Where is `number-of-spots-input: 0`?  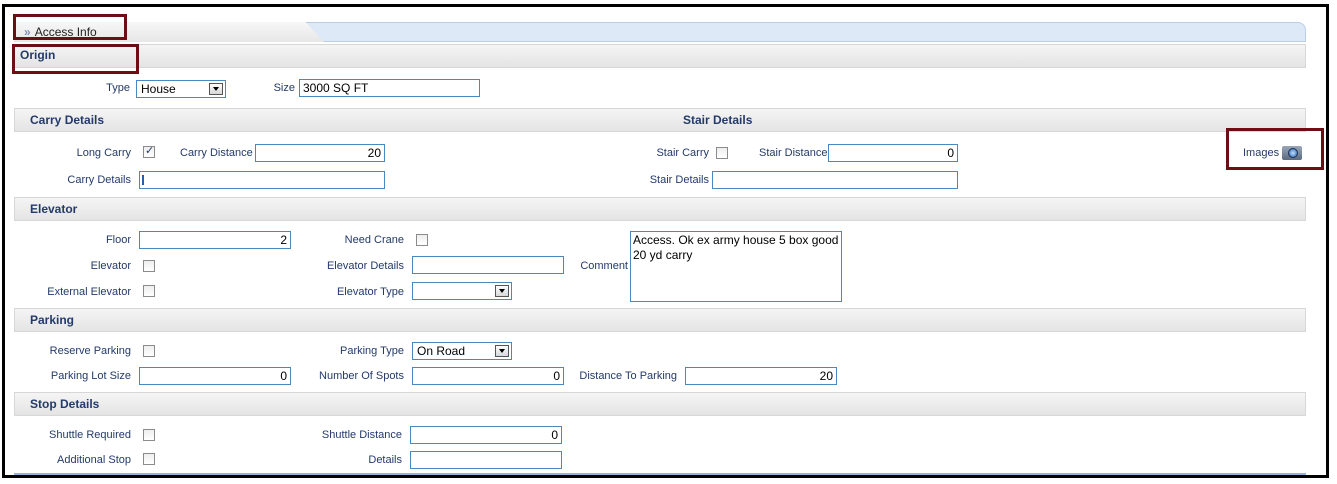
number-of-spots-input: 0 is located at coordinates (488, 376).